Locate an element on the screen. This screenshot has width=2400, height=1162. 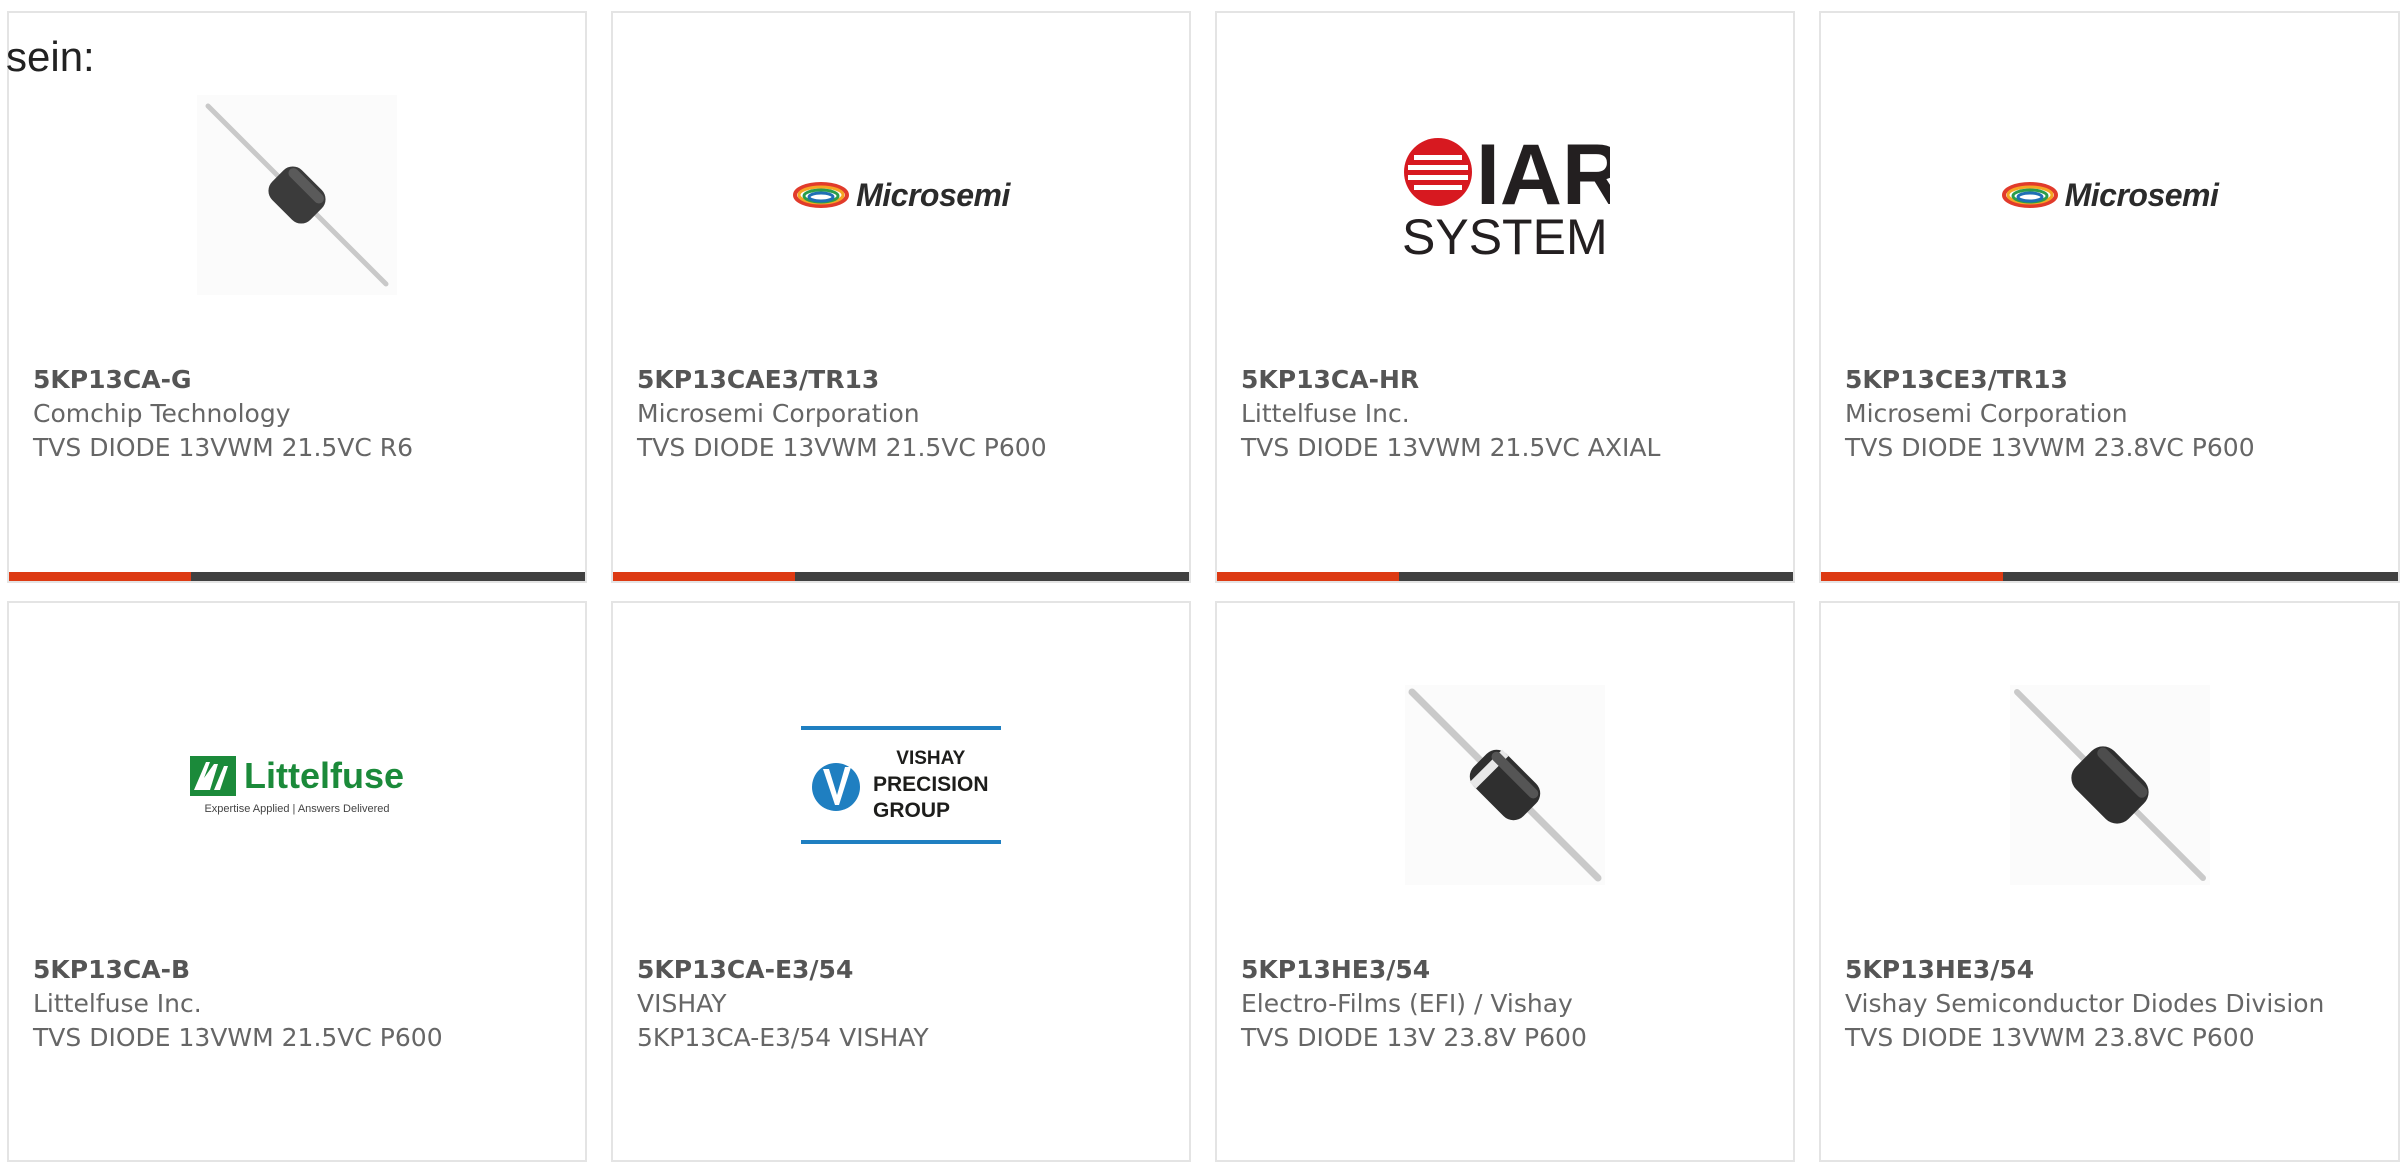
vishay-logo-line-2: PRECISION is located at coordinates (931, 784).